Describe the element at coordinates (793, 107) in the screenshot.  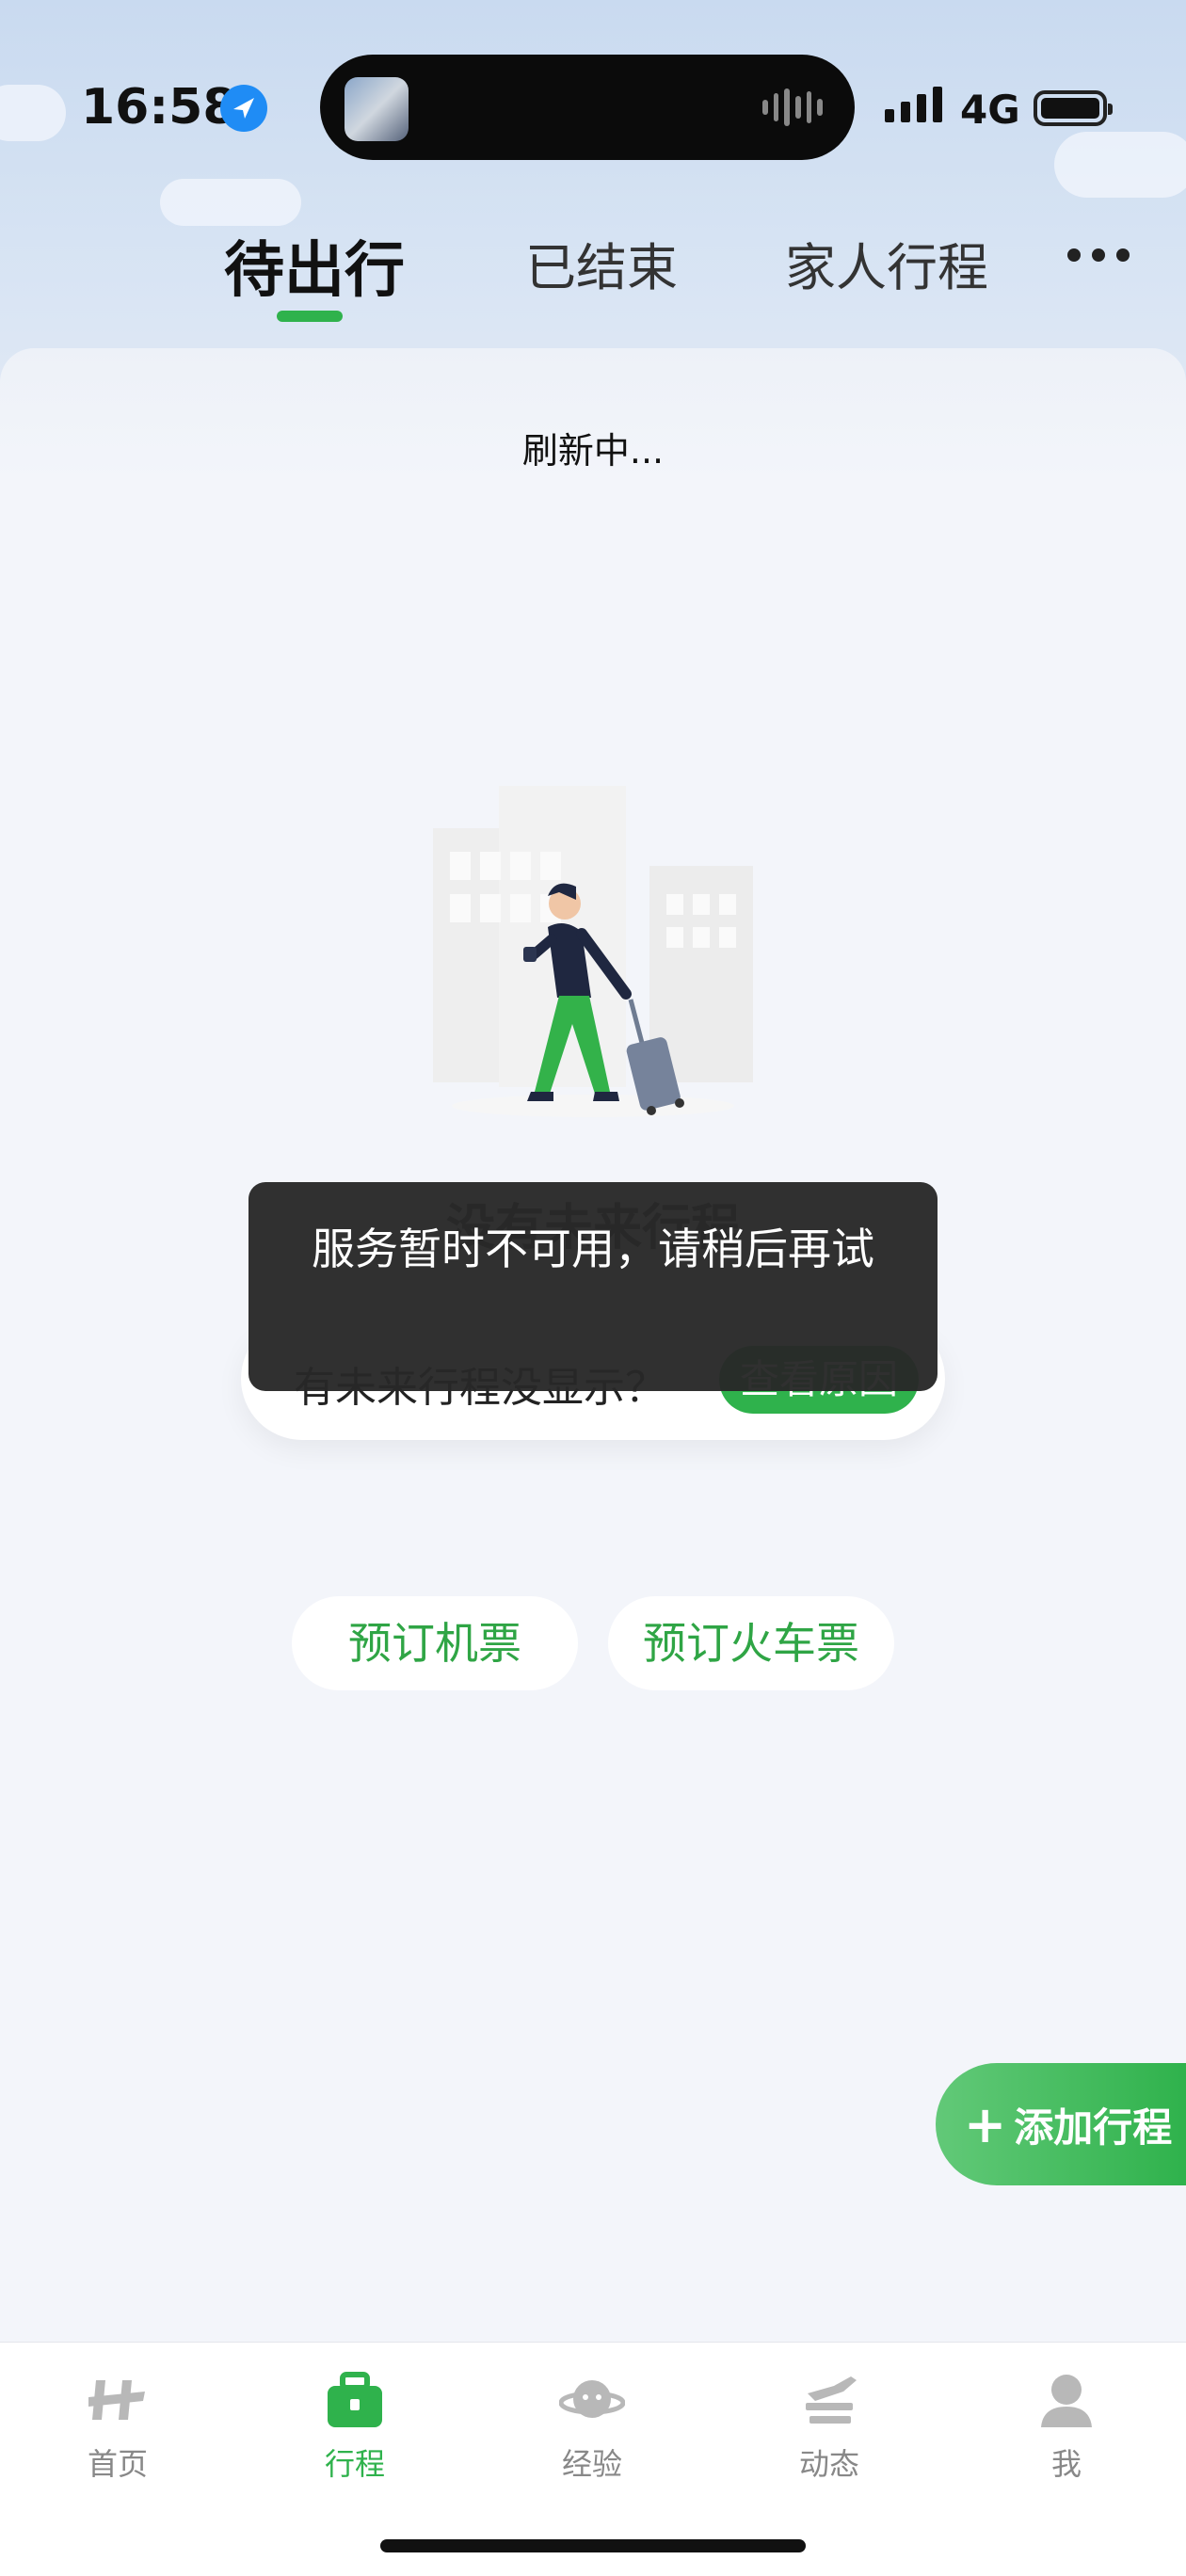
I see `audio-wave-icon` at that location.